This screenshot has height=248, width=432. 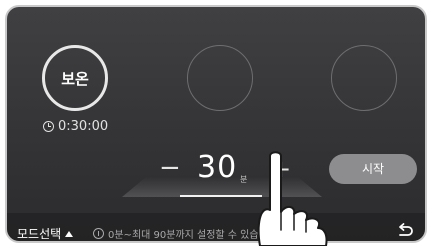 What do you see at coordinates (39, 234) in the screenshot?
I see `mode-select-label: 모드선택` at bounding box center [39, 234].